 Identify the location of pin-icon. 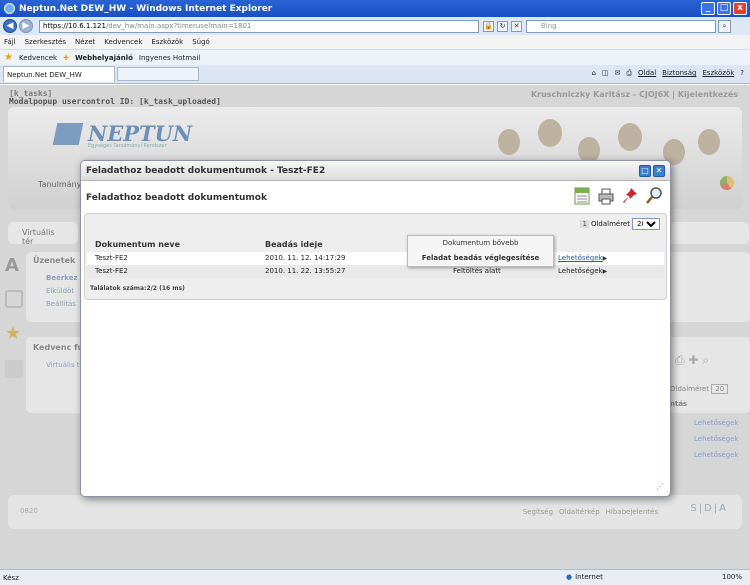
(630, 196).